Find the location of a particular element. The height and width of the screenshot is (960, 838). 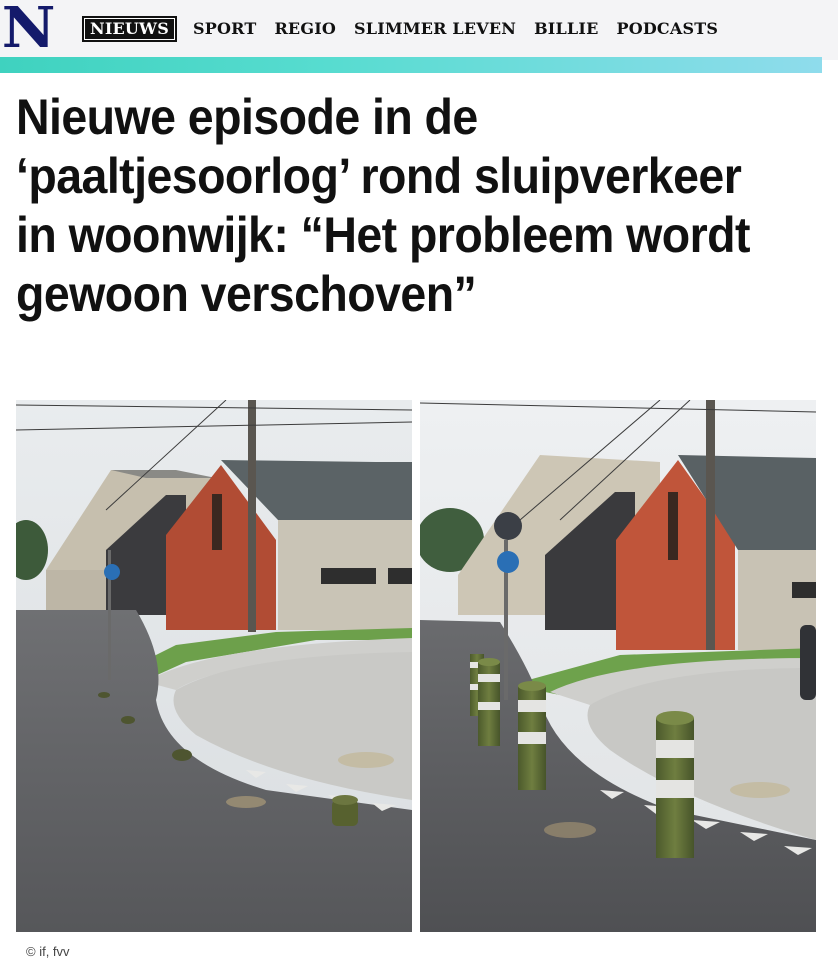

nav-item-slimmer-leven: SLIMMER LEVEN is located at coordinates (435, 29).